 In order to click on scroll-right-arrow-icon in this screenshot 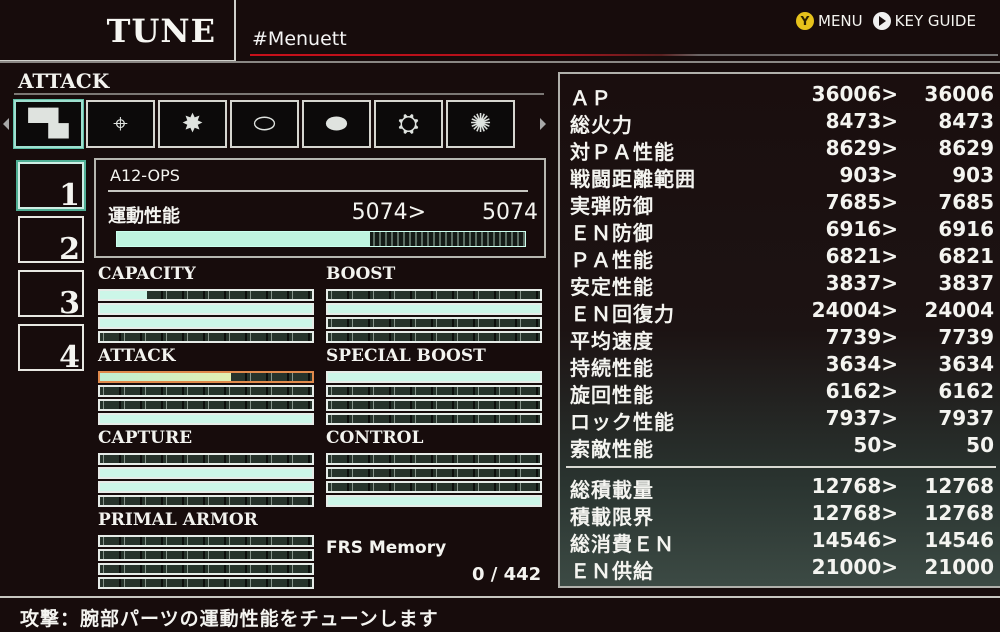, I will do `click(543, 124)`.